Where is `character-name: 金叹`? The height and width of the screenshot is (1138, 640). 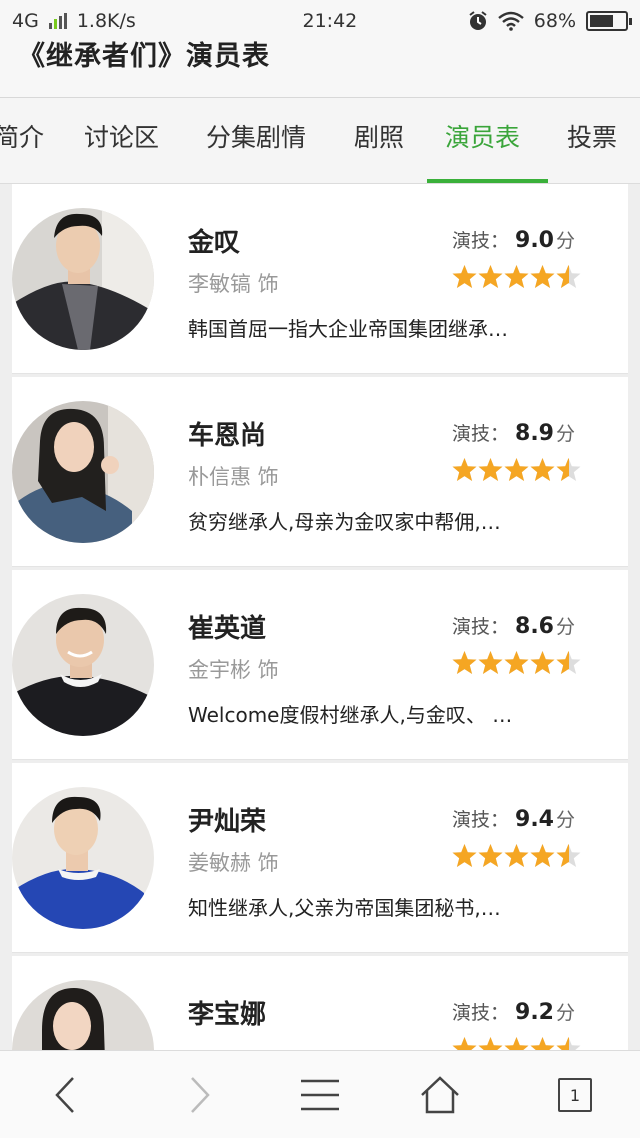 character-name: 金叹 is located at coordinates (214, 243).